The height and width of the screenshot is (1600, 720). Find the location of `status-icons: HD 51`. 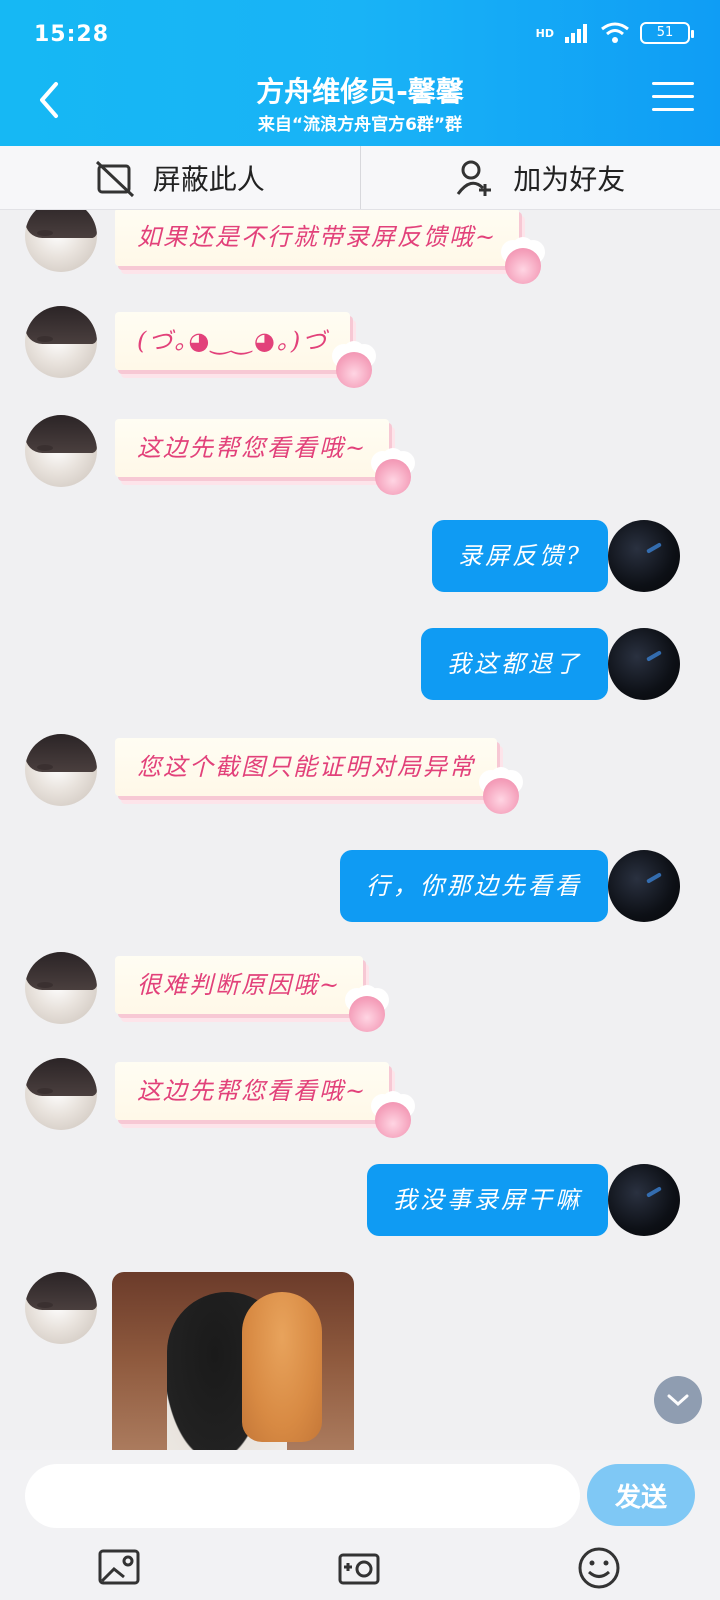

status-icons: HD 51 is located at coordinates (614, 33).